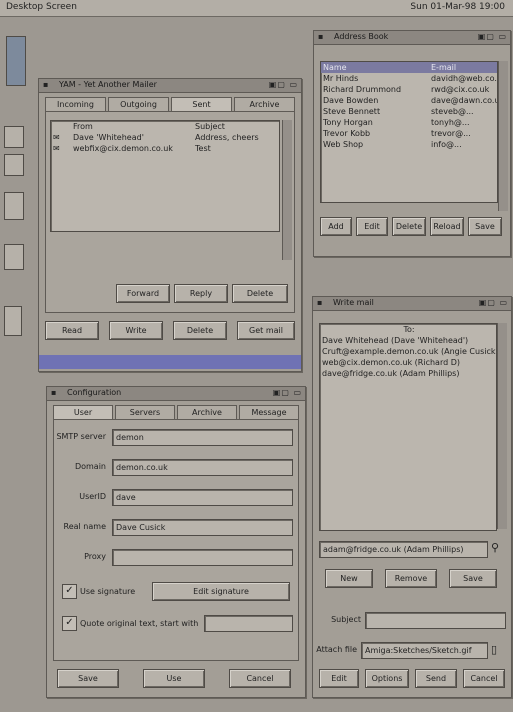 This screenshot has width=513, height=712. What do you see at coordinates (132, 148) in the screenshot?
I see `table-row: webfix@cix.demon.co.uk` at bounding box center [132, 148].